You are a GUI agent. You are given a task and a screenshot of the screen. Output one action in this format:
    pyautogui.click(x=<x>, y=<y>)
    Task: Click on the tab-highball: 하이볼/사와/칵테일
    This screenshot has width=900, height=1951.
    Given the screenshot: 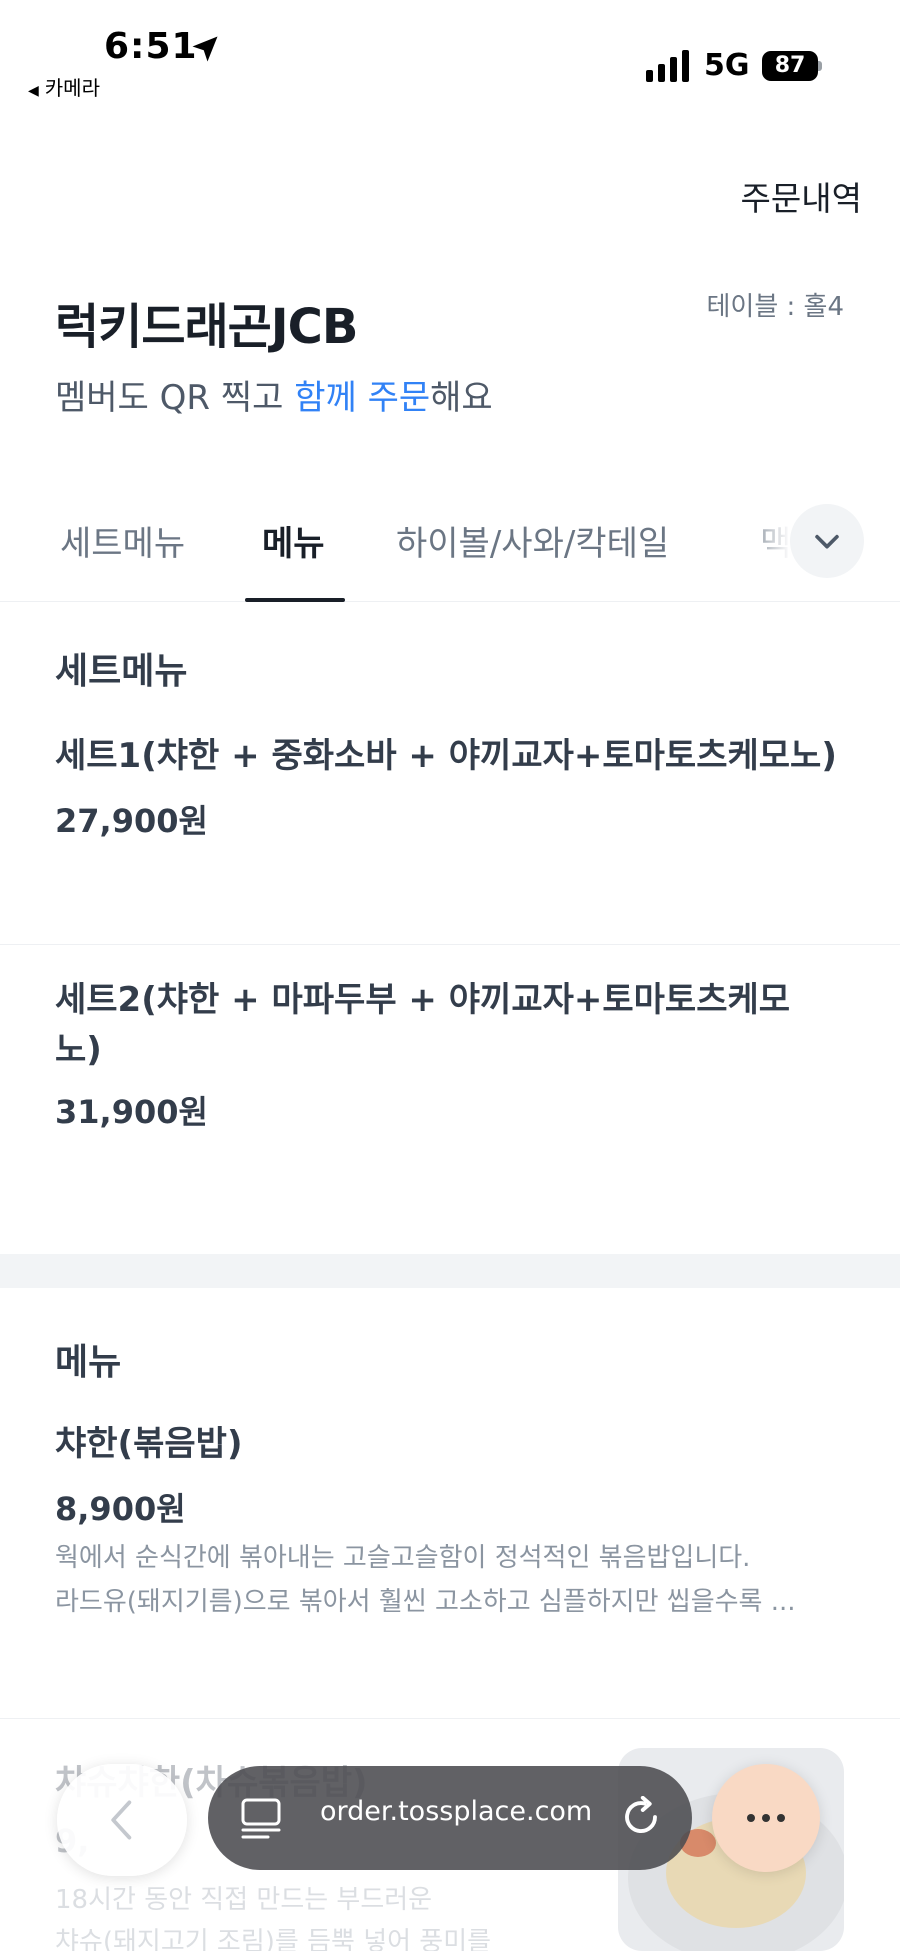 What is the action you would take?
    pyautogui.click(x=532, y=540)
    